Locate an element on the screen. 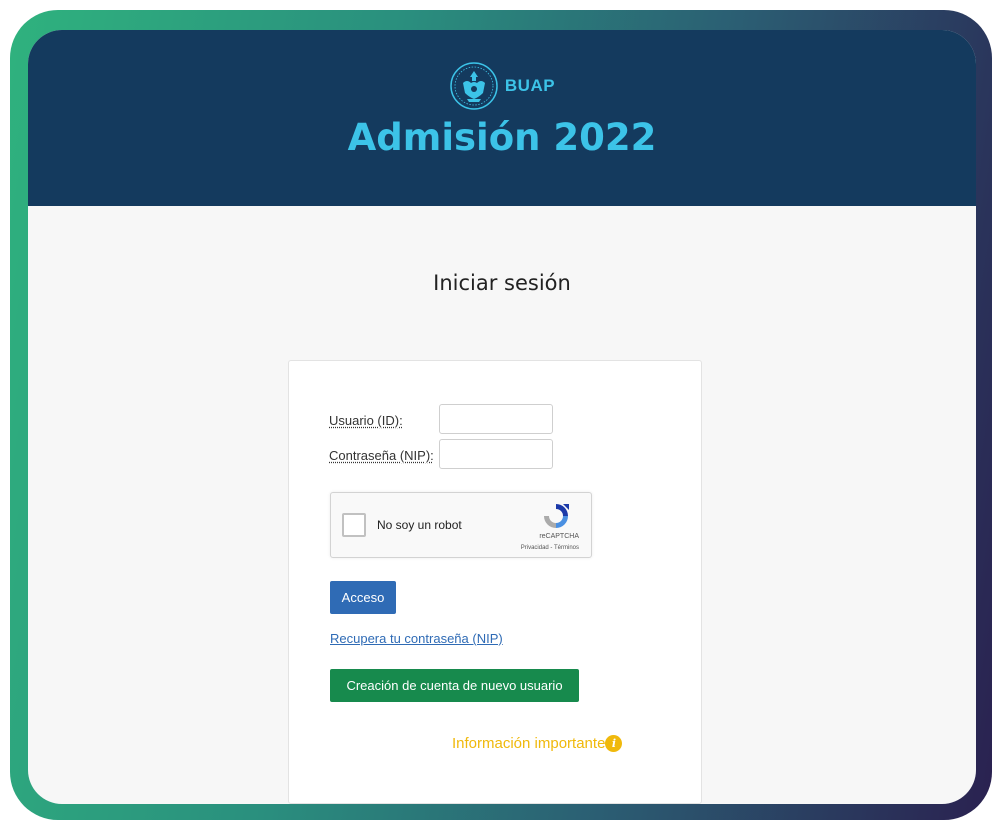 This screenshot has height=820, width=992. university-seal-icon is located at coordinates (474, 86).